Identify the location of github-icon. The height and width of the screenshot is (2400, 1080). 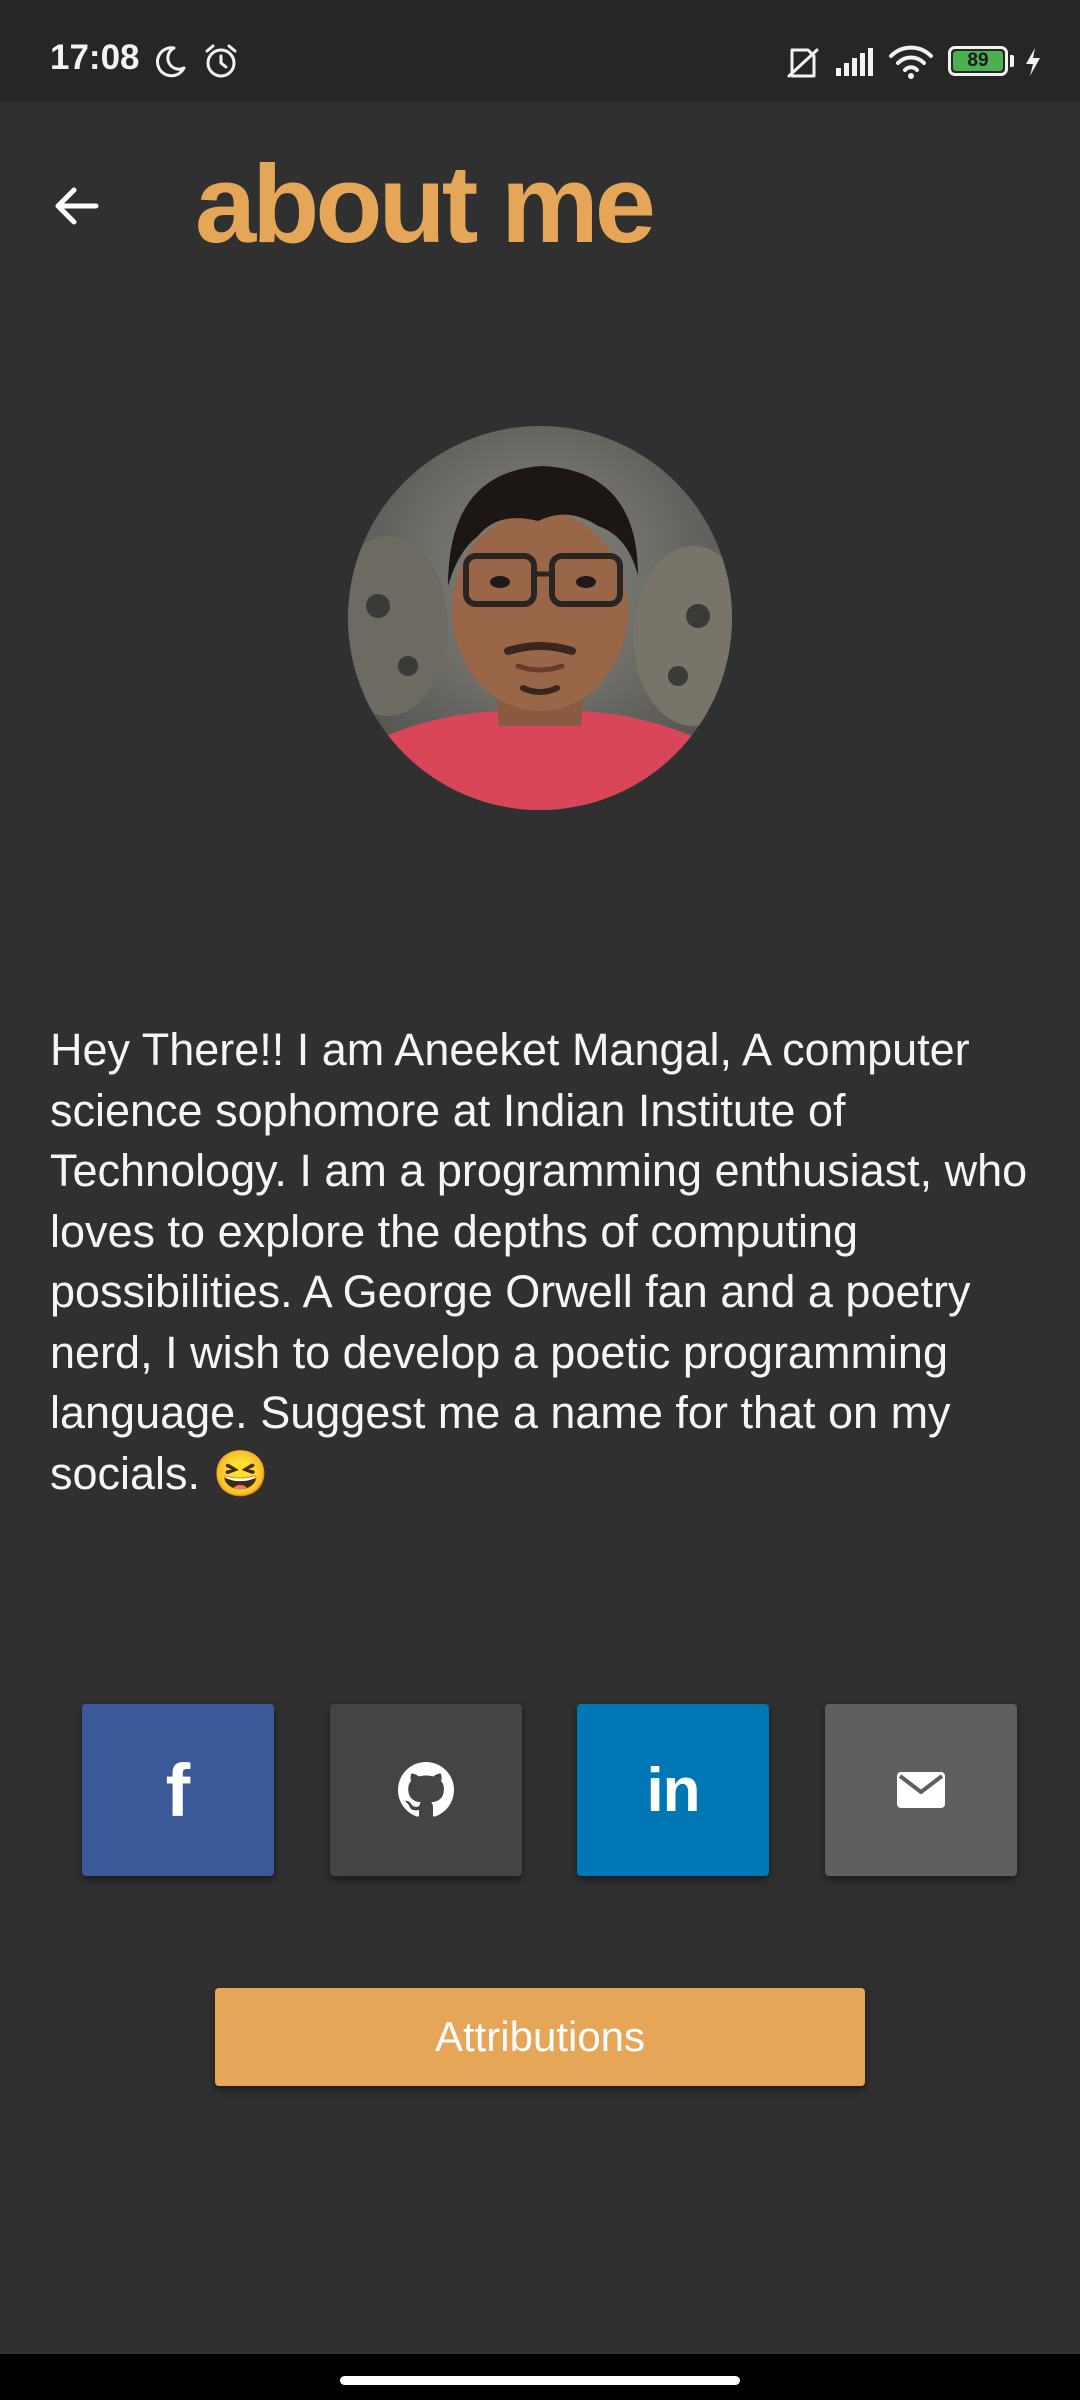
(426, 1789).